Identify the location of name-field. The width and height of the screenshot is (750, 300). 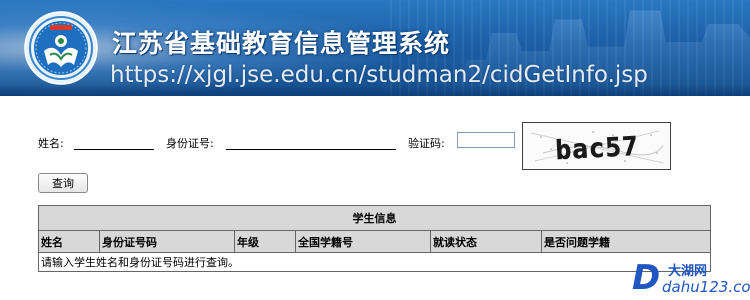
(114, 149).